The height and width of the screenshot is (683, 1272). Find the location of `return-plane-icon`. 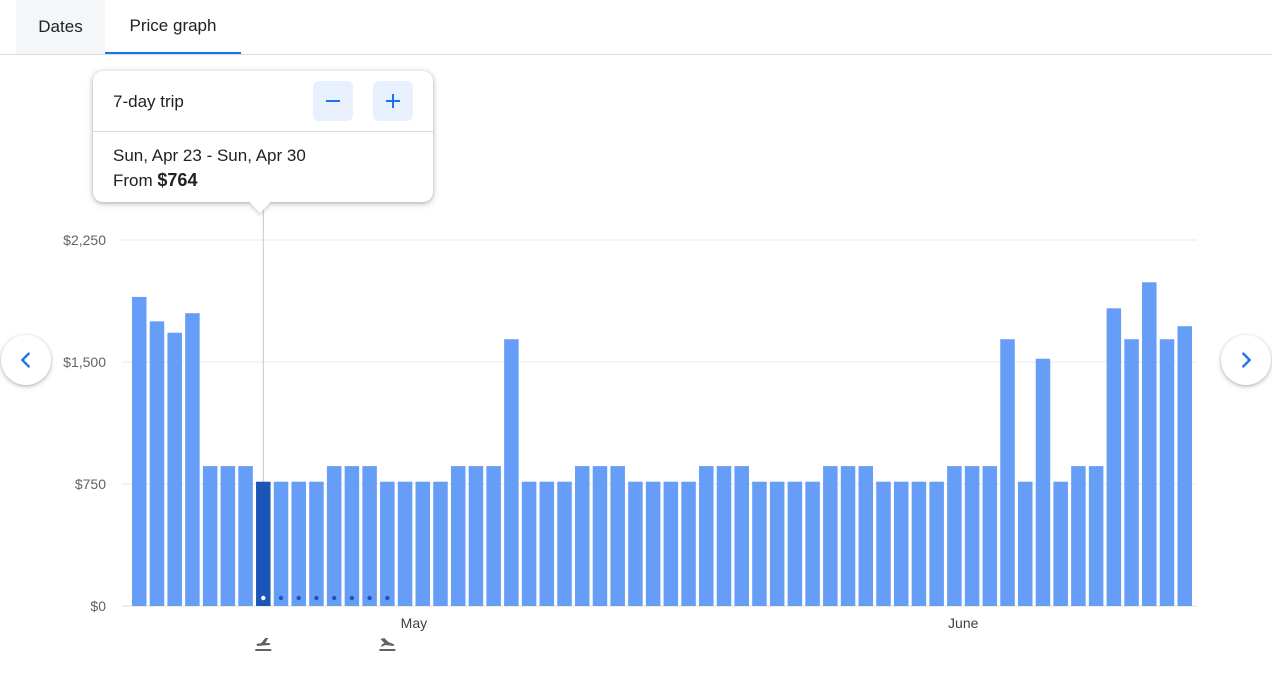

return-plane-icon is located at coordinates (387, 644).